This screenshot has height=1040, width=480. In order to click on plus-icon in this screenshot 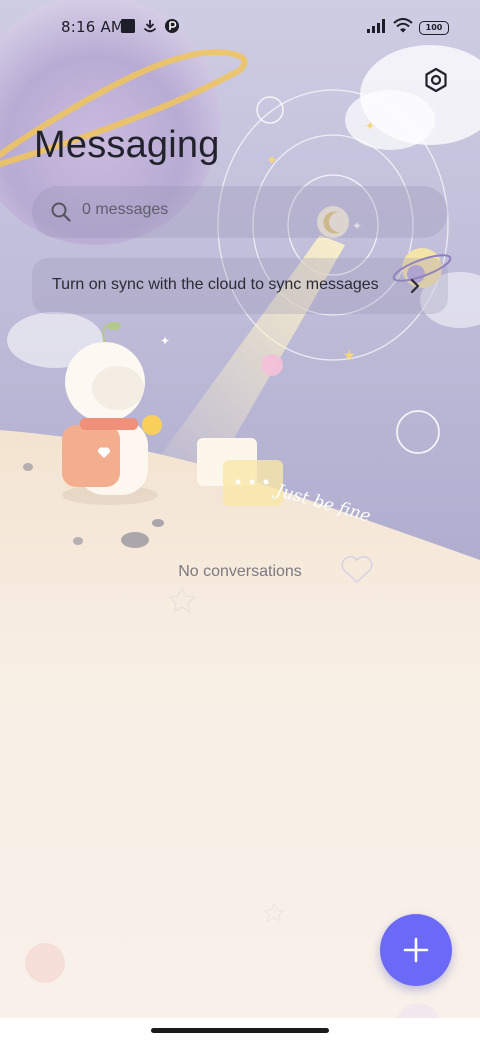, I will do `click(416, 950)`.